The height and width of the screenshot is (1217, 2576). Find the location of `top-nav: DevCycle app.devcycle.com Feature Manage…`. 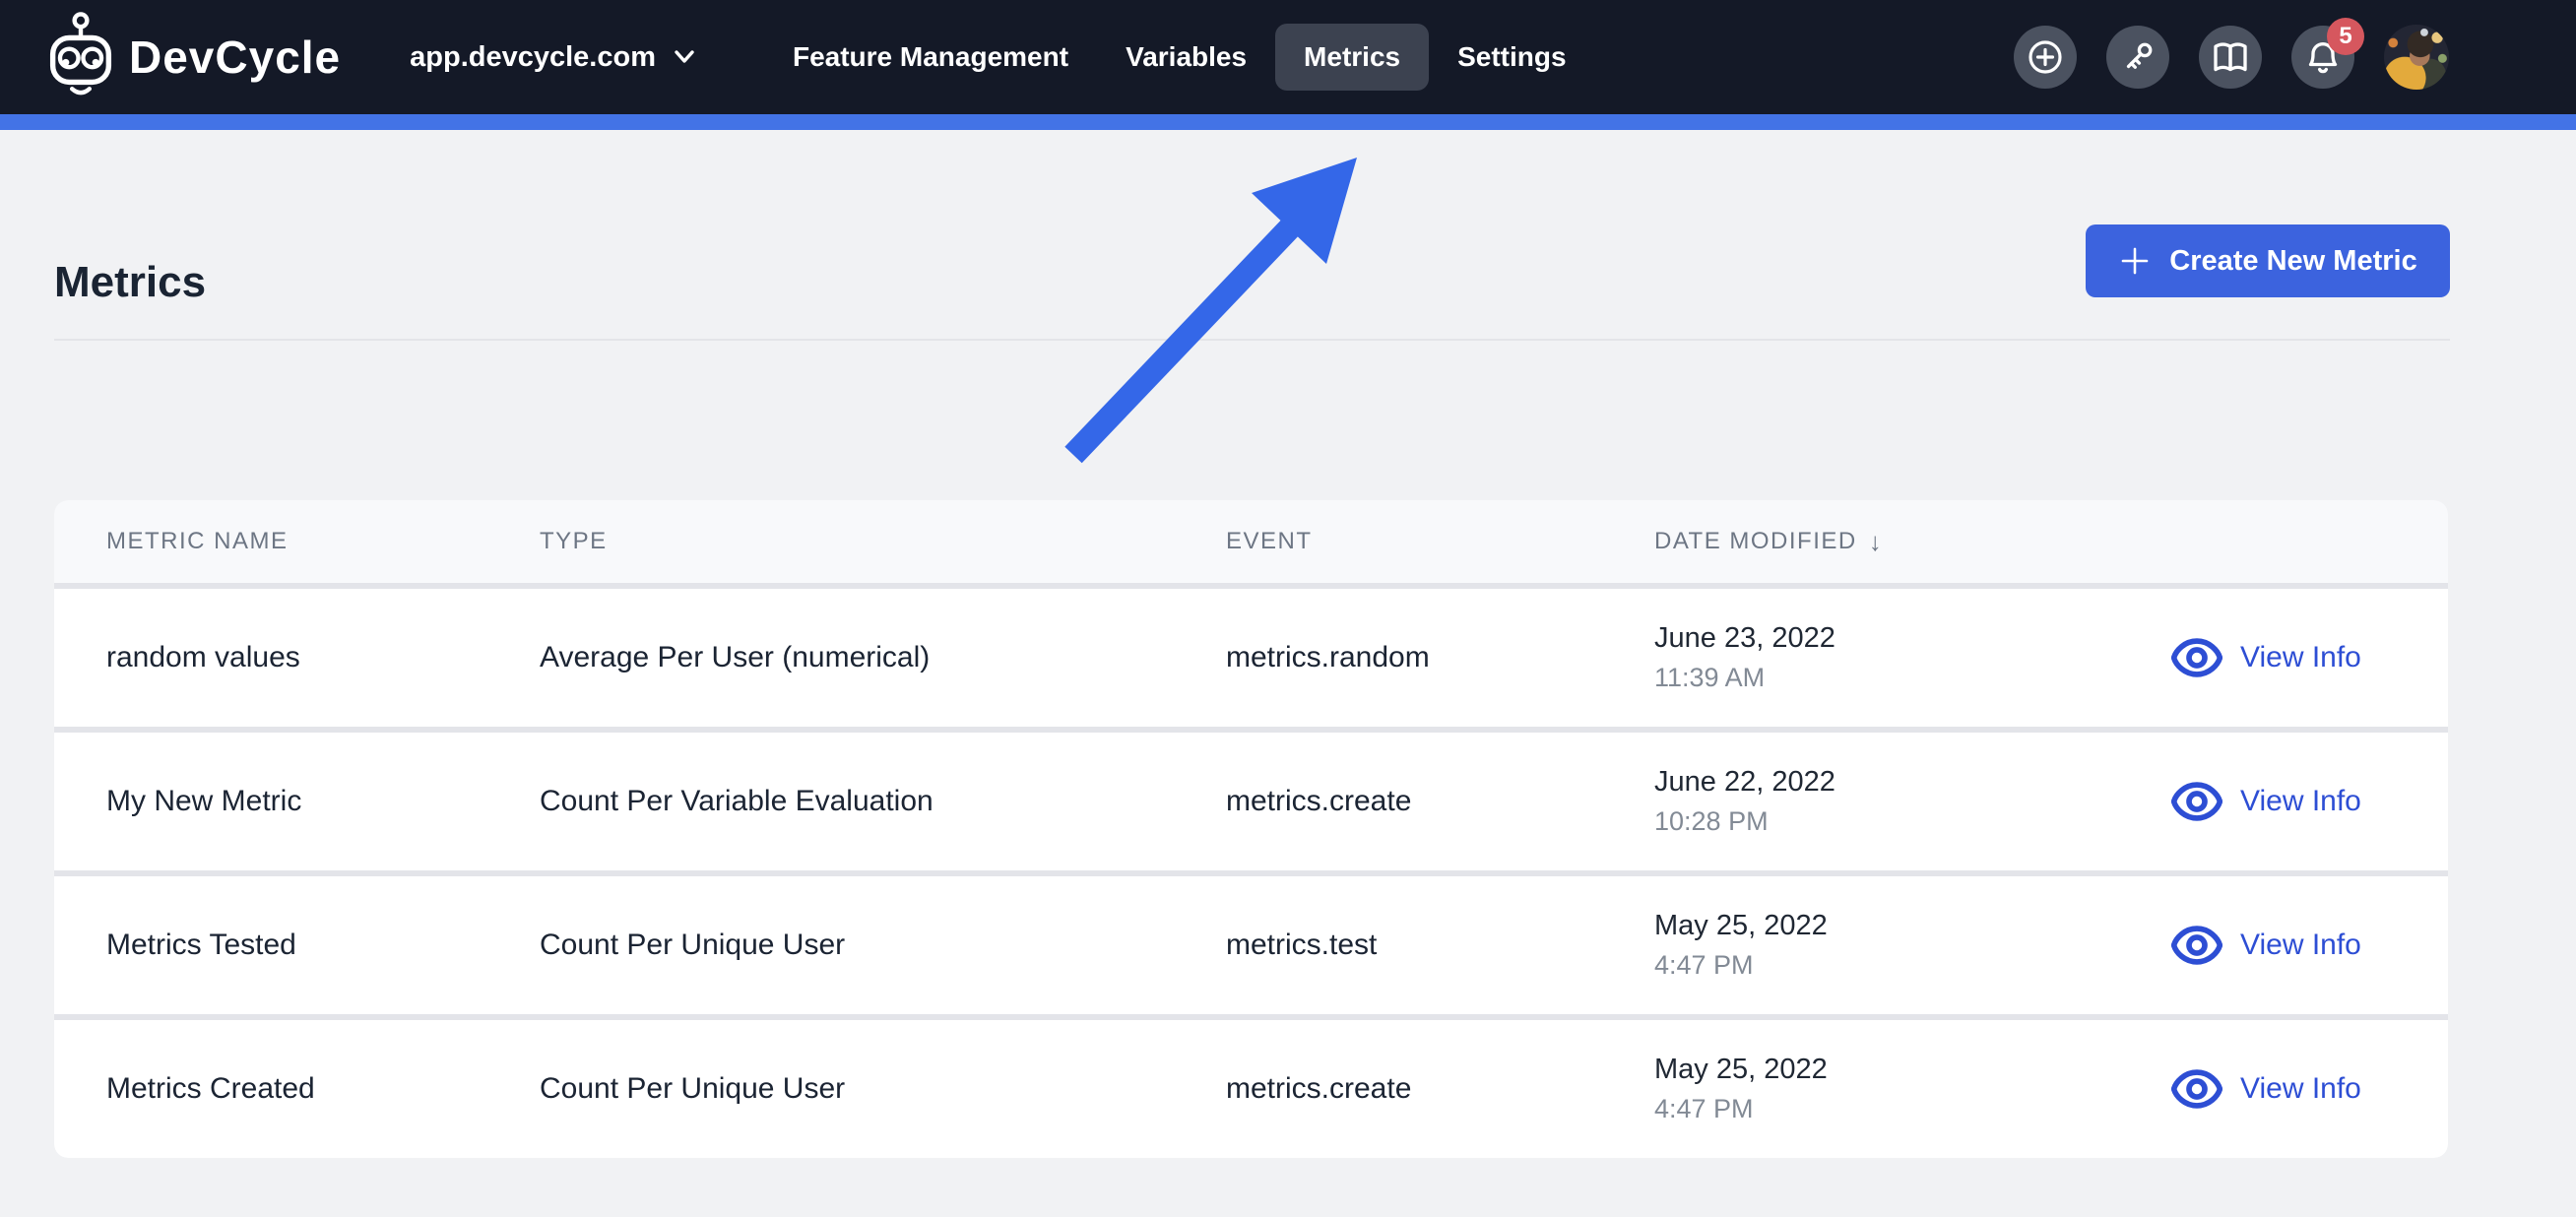

top-nav: DevCycle app.devcycle.com Feature Manage… is located at coordinates (1288, 57).